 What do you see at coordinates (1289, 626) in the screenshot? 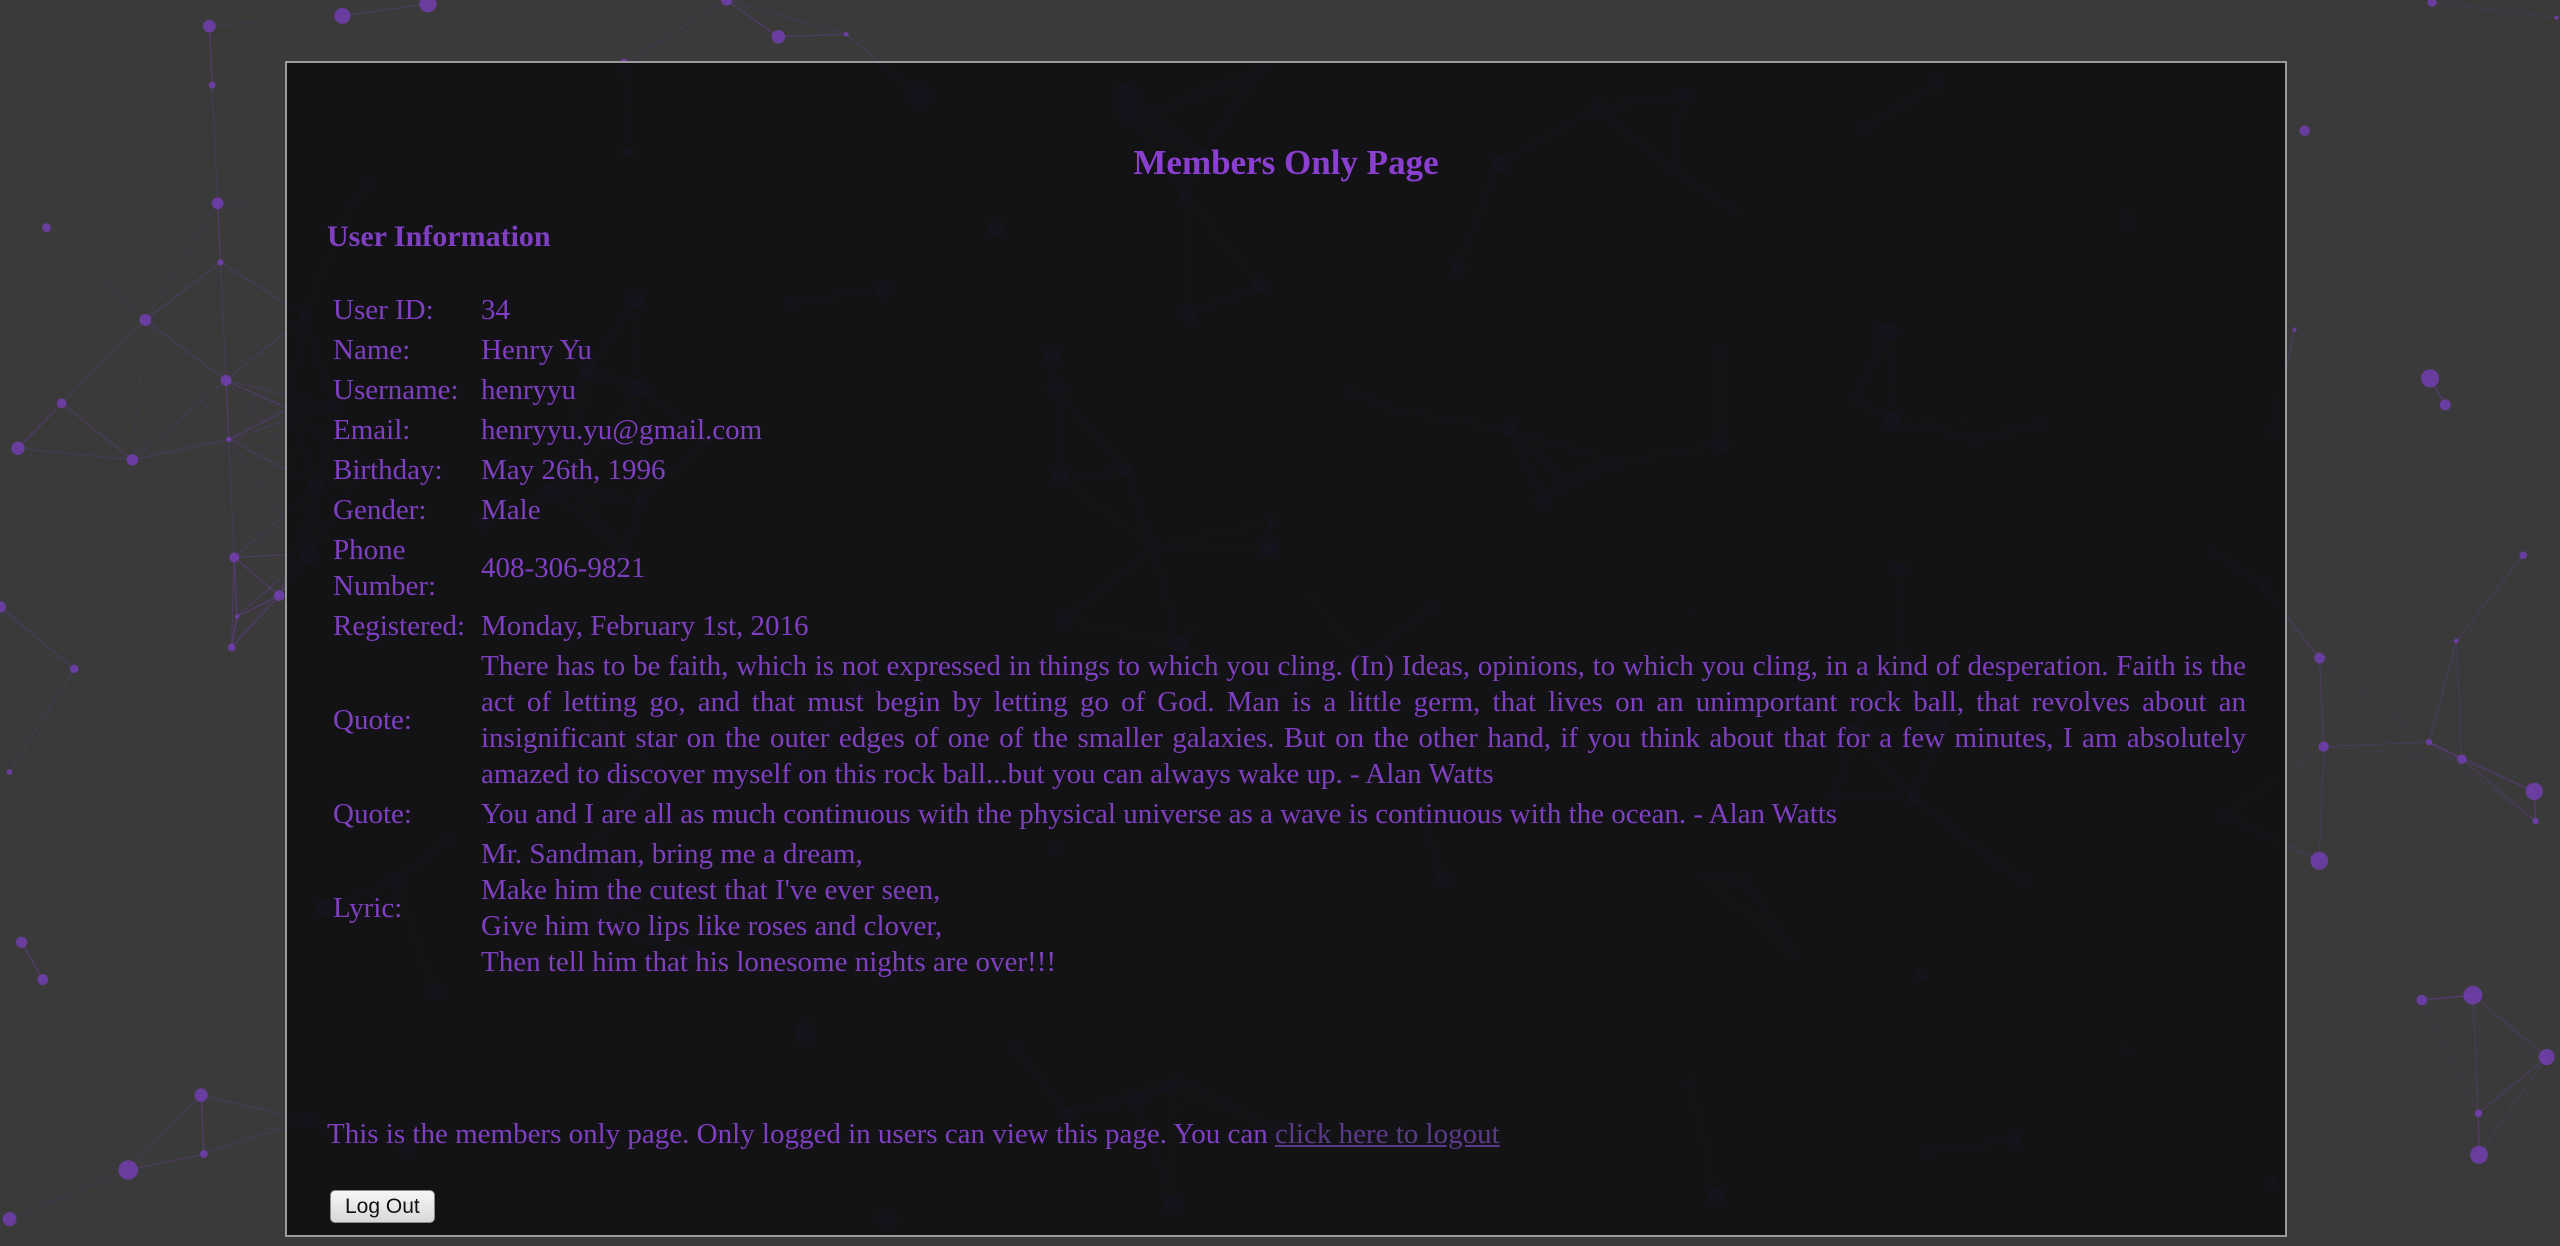
I see `row-registered: Registered: Monday, February 1st, 2016` at bounding box center [1289, 626].